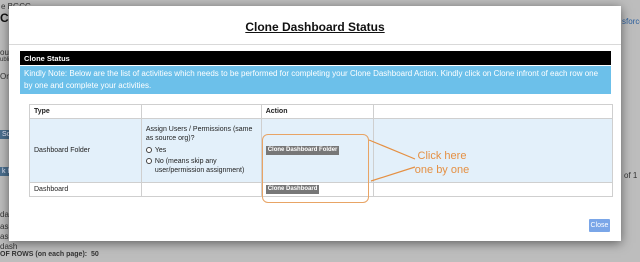 The image size is (640, 262). What do you see at coordinates (85, 150) in the screenshot?
I see `row-type-cell: Dashboard Folder` at bounding box center [85, 150].